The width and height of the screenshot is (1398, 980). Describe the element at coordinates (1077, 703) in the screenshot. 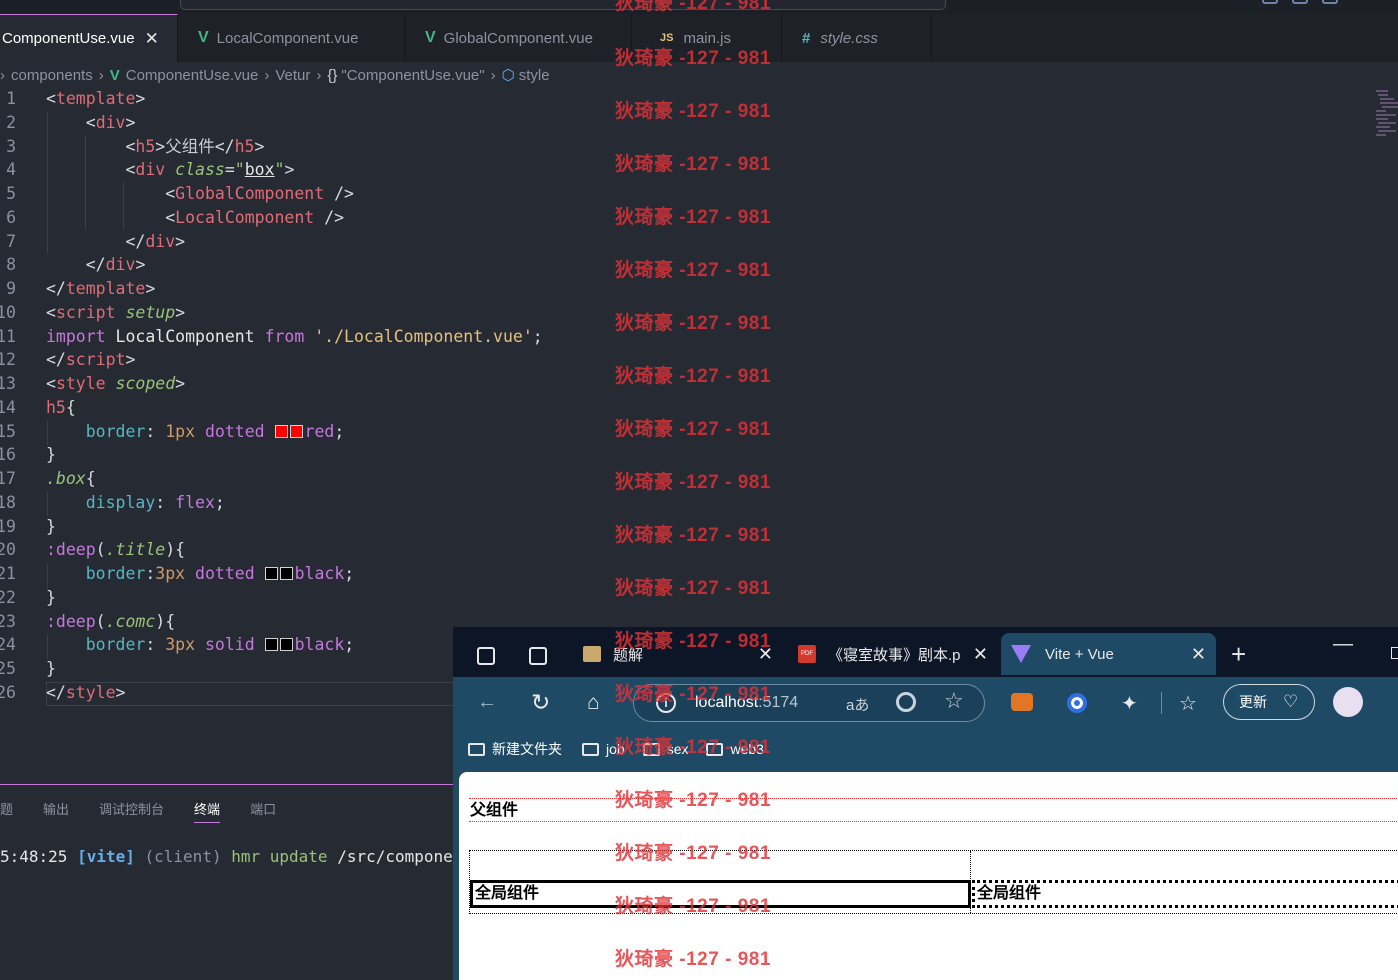

I see `extension-icon` at that location.